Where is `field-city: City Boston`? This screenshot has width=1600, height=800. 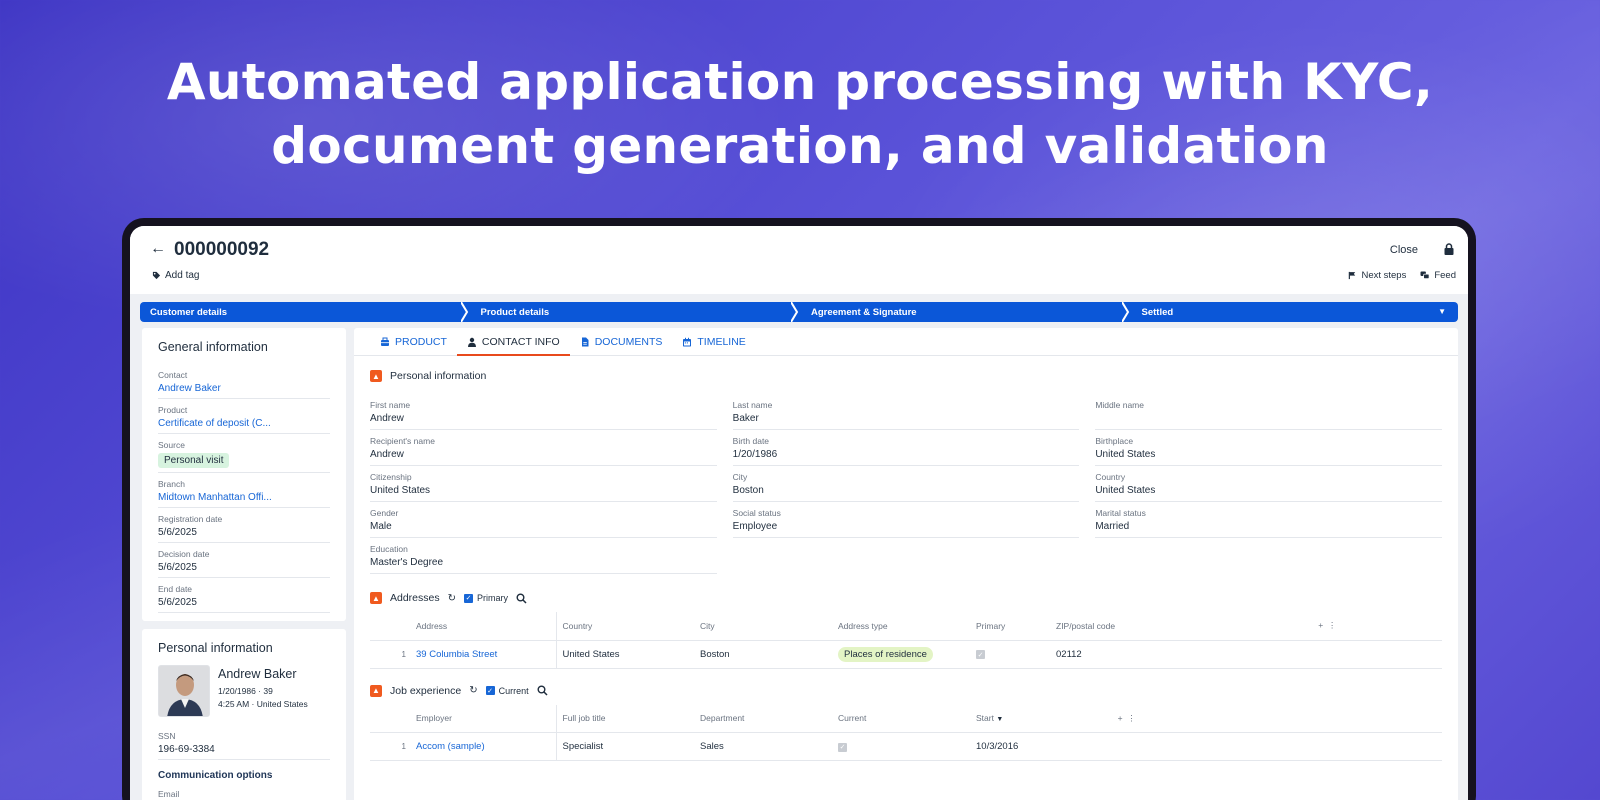 field-city: City Boston is located at coordinates (906, 484).